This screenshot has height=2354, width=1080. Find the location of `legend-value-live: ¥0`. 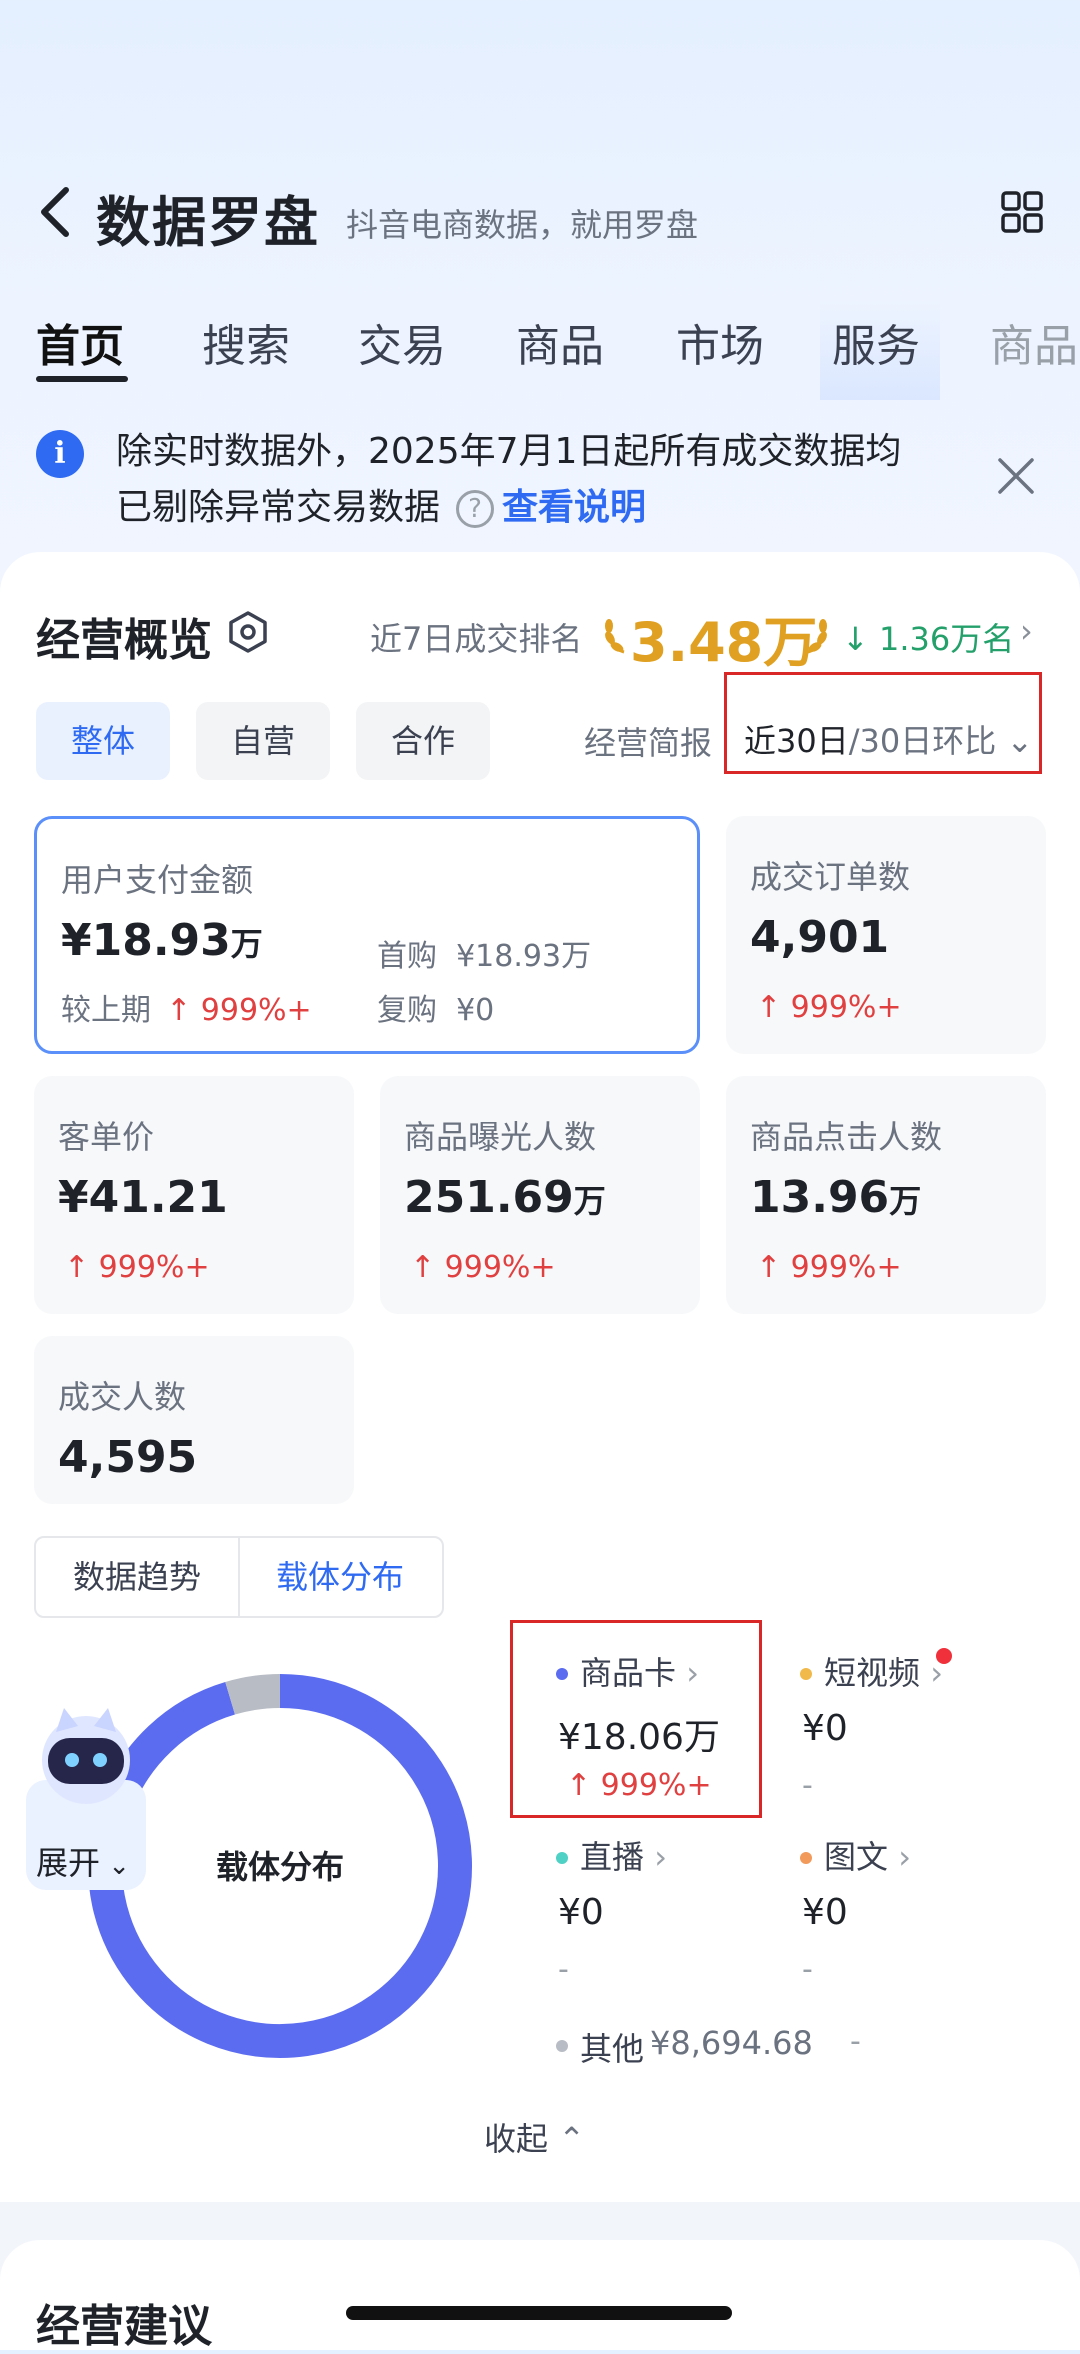

legend-value-live: ¥0 is located at coordinates (581, 1912).